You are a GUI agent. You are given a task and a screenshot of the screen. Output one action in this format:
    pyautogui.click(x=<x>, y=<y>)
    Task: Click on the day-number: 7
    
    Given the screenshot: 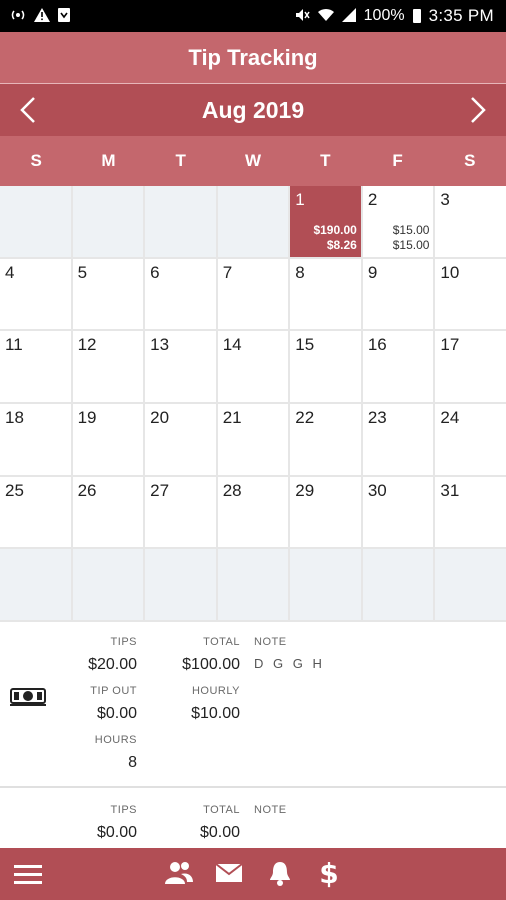 What is the action you would take?
    pyautogui.click(x=227, y=272)
    